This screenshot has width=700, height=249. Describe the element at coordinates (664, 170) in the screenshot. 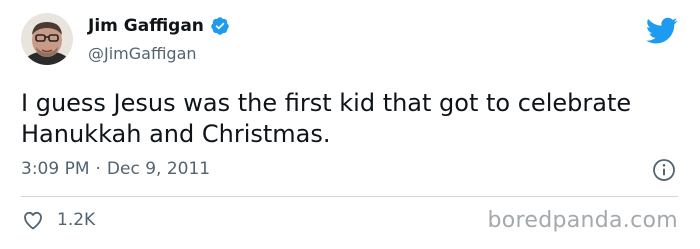

I see `info-icon` at that location.